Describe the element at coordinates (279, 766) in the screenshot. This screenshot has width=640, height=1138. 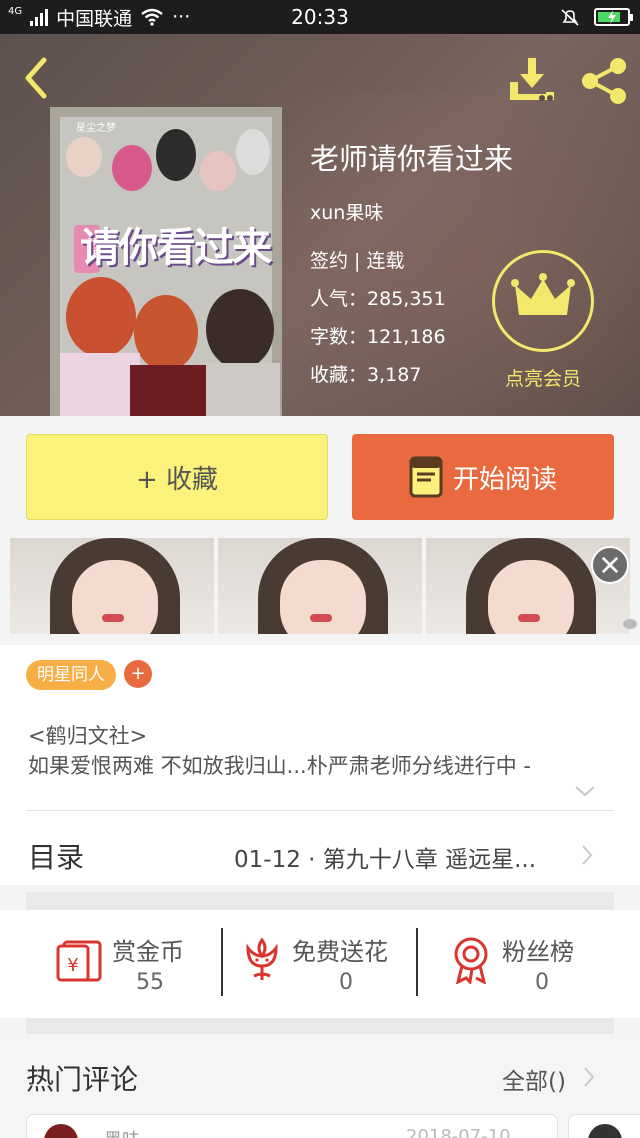
I see `description-line-2: 如果爱恨两难 不如放我归山...朴严肃老师分线进行中 -` at that location.